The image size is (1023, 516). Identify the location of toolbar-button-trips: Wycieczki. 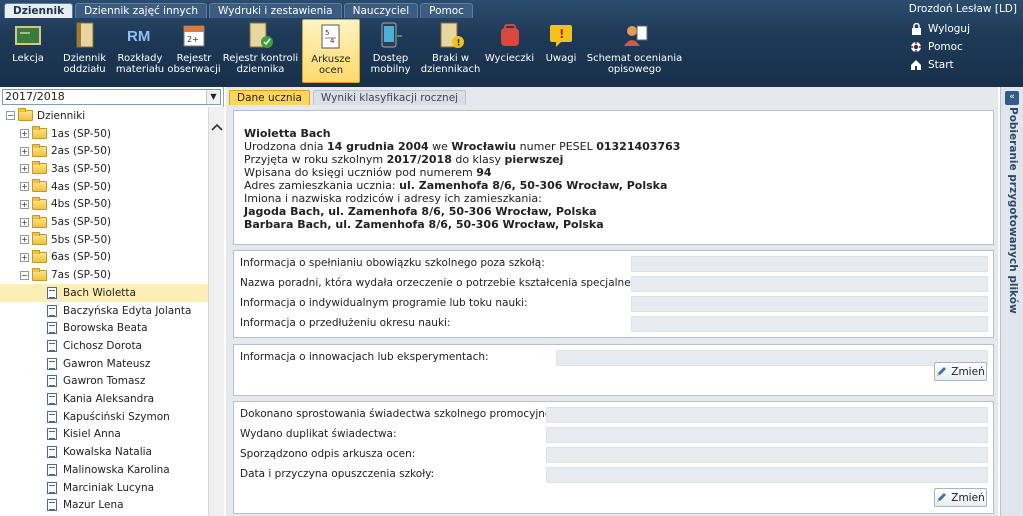
(509, 51).